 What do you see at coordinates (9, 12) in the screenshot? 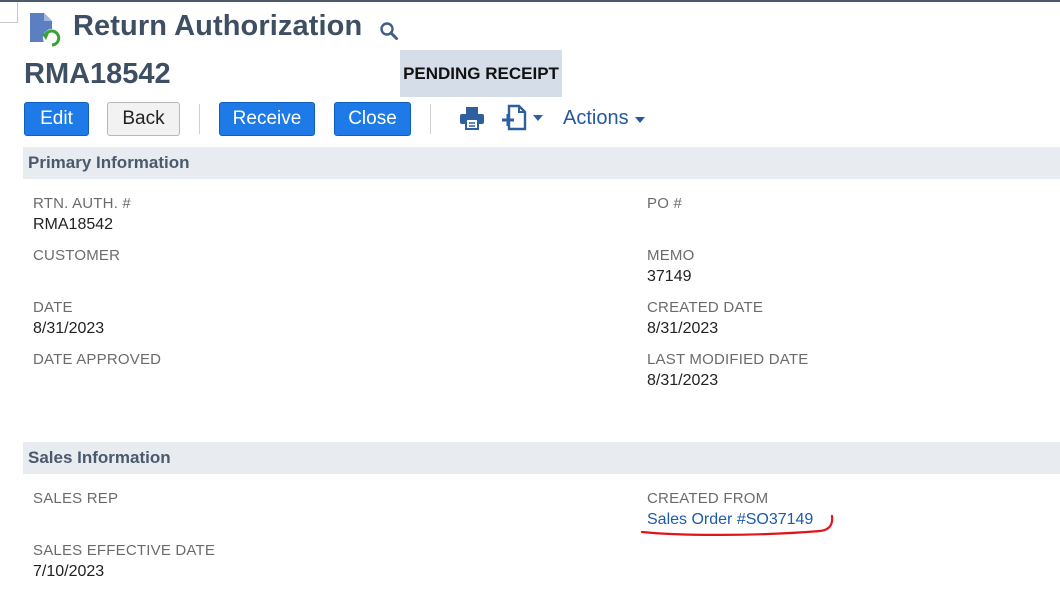
I see `corner-box` at bounding box center [9, 12].